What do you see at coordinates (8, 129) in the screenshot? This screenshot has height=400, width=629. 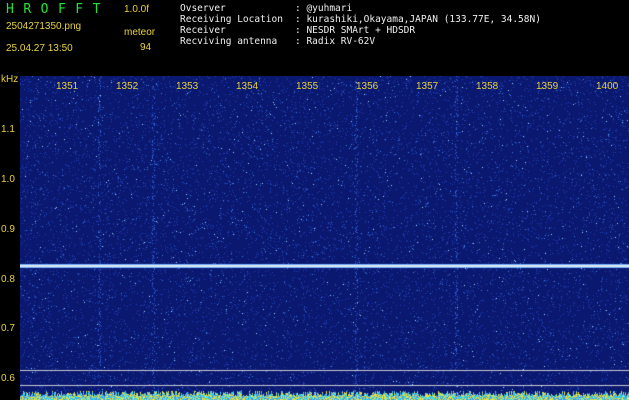 I see `y-tick: 1.1` at bounding box center [8, 129].